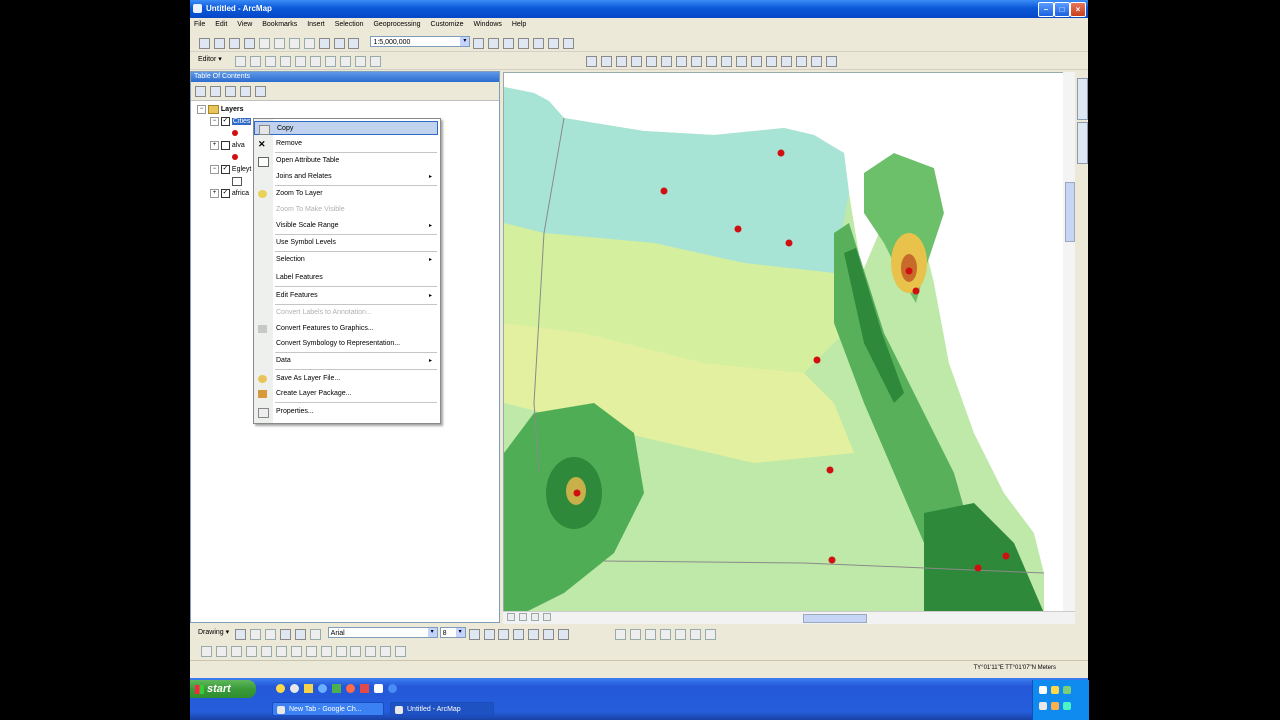 The image size is (1280, 720). I want to click on menu-edit: Edit, so click(221, 23).